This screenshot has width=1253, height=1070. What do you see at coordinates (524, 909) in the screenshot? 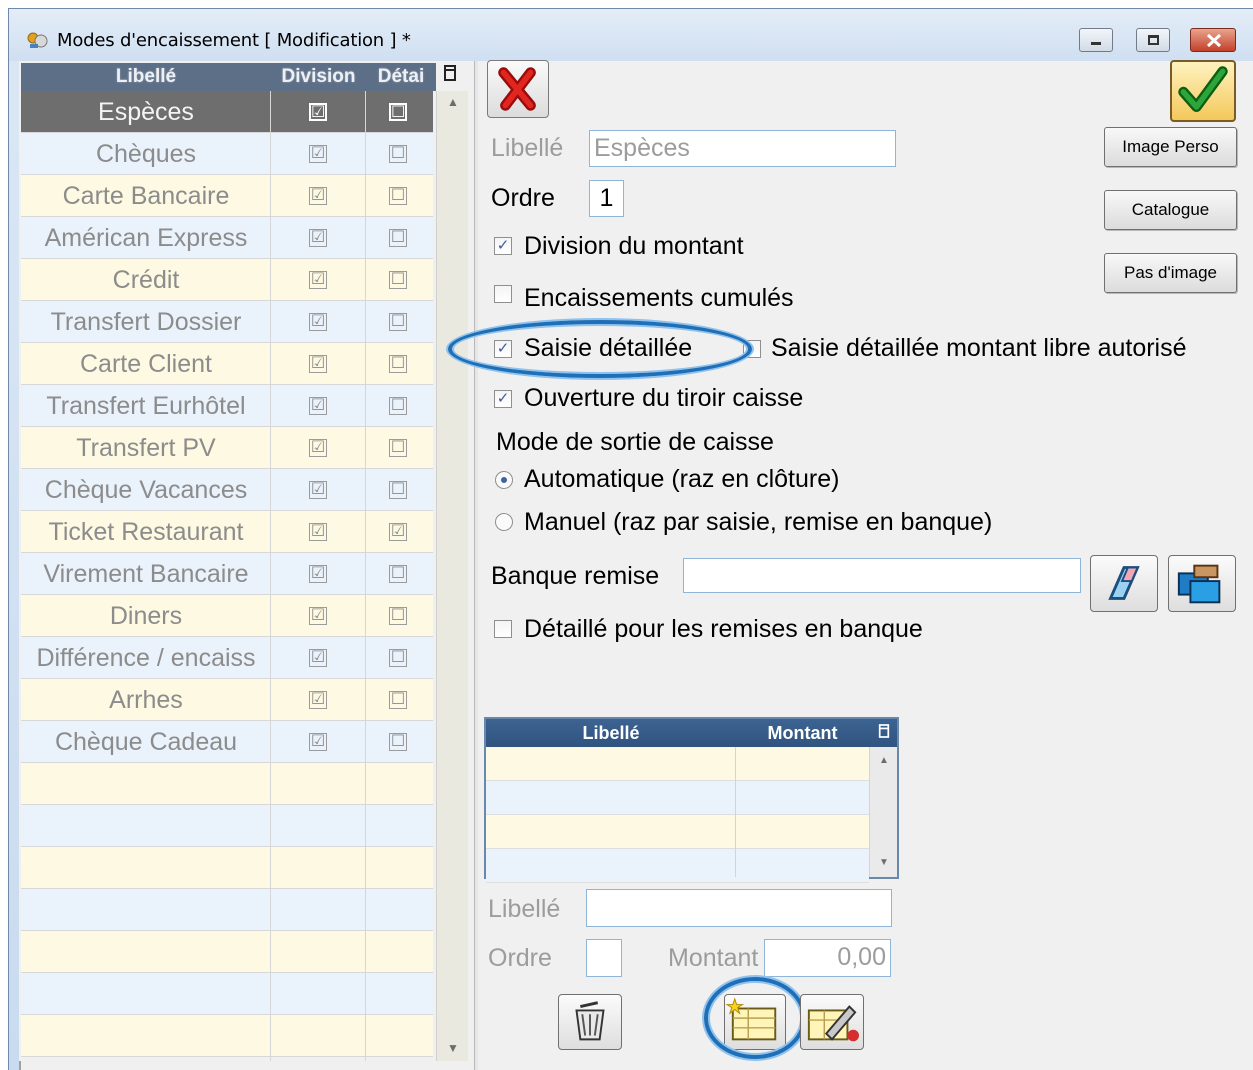
I see `sub-libelle-label: Libellé` at bounding box center [524, 909].